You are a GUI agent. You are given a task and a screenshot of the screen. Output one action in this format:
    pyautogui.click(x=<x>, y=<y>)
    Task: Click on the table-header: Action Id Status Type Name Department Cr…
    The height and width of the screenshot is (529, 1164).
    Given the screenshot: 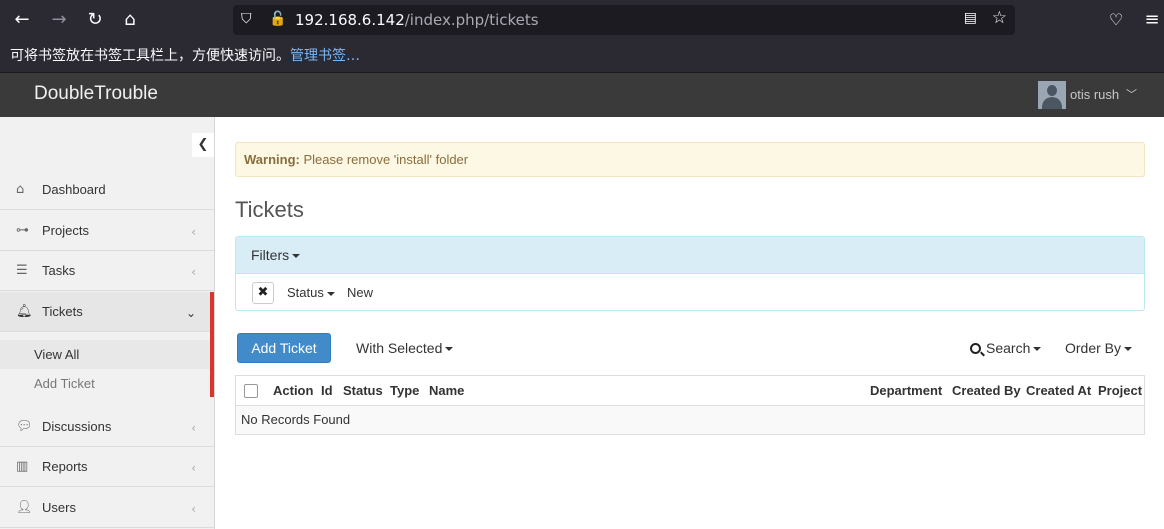 What is the action you would take?
    pyautogui.click(x=690, y=391)
    